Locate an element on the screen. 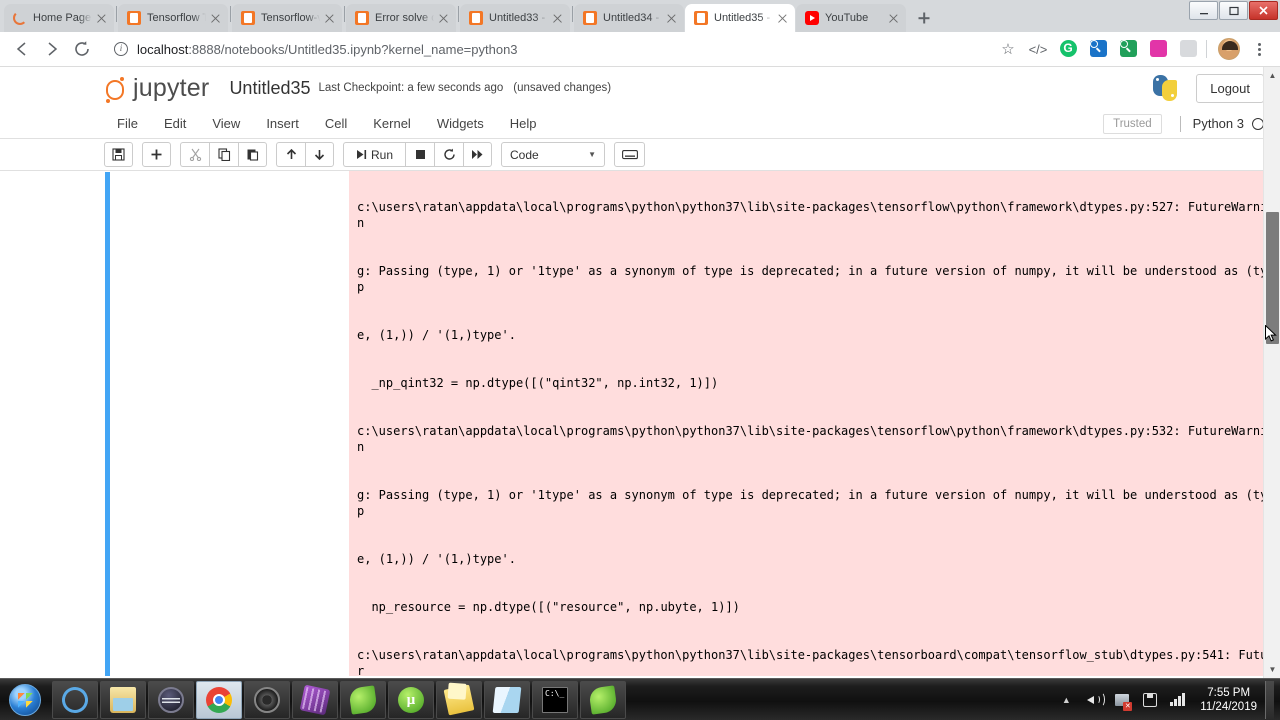 This screenshot has width=1280, height=720. green-search-extension-icon is located at coordinates (1128, 49).